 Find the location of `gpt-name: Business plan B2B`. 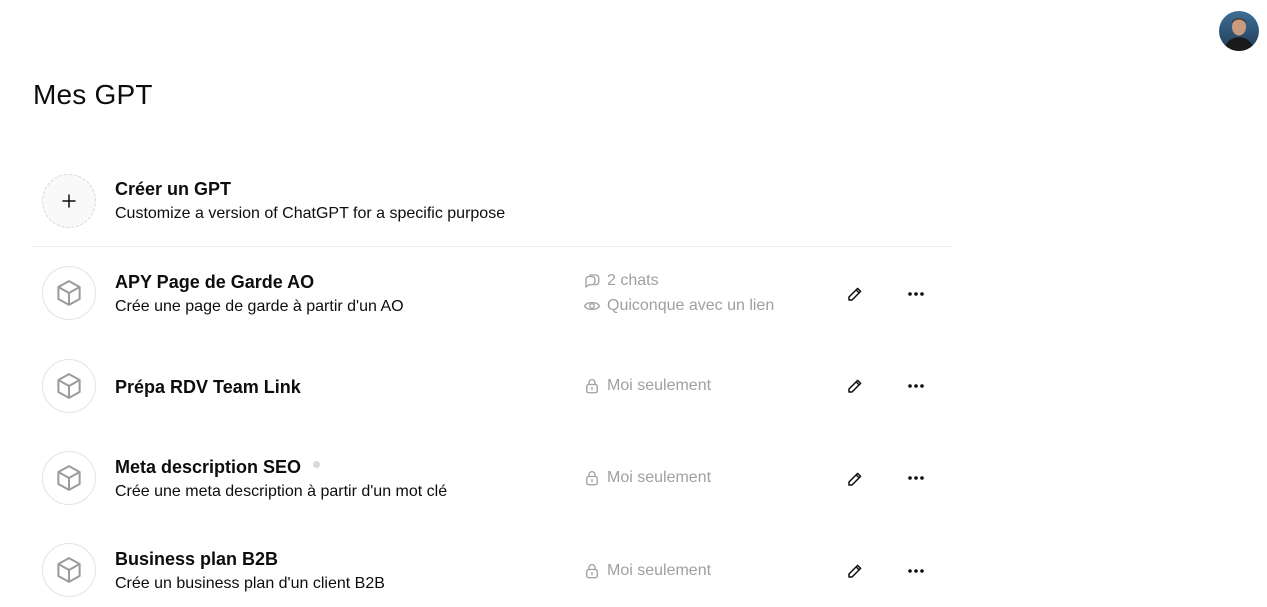

gpt-name: Business plan B2B is located at coordinates (197, 559).